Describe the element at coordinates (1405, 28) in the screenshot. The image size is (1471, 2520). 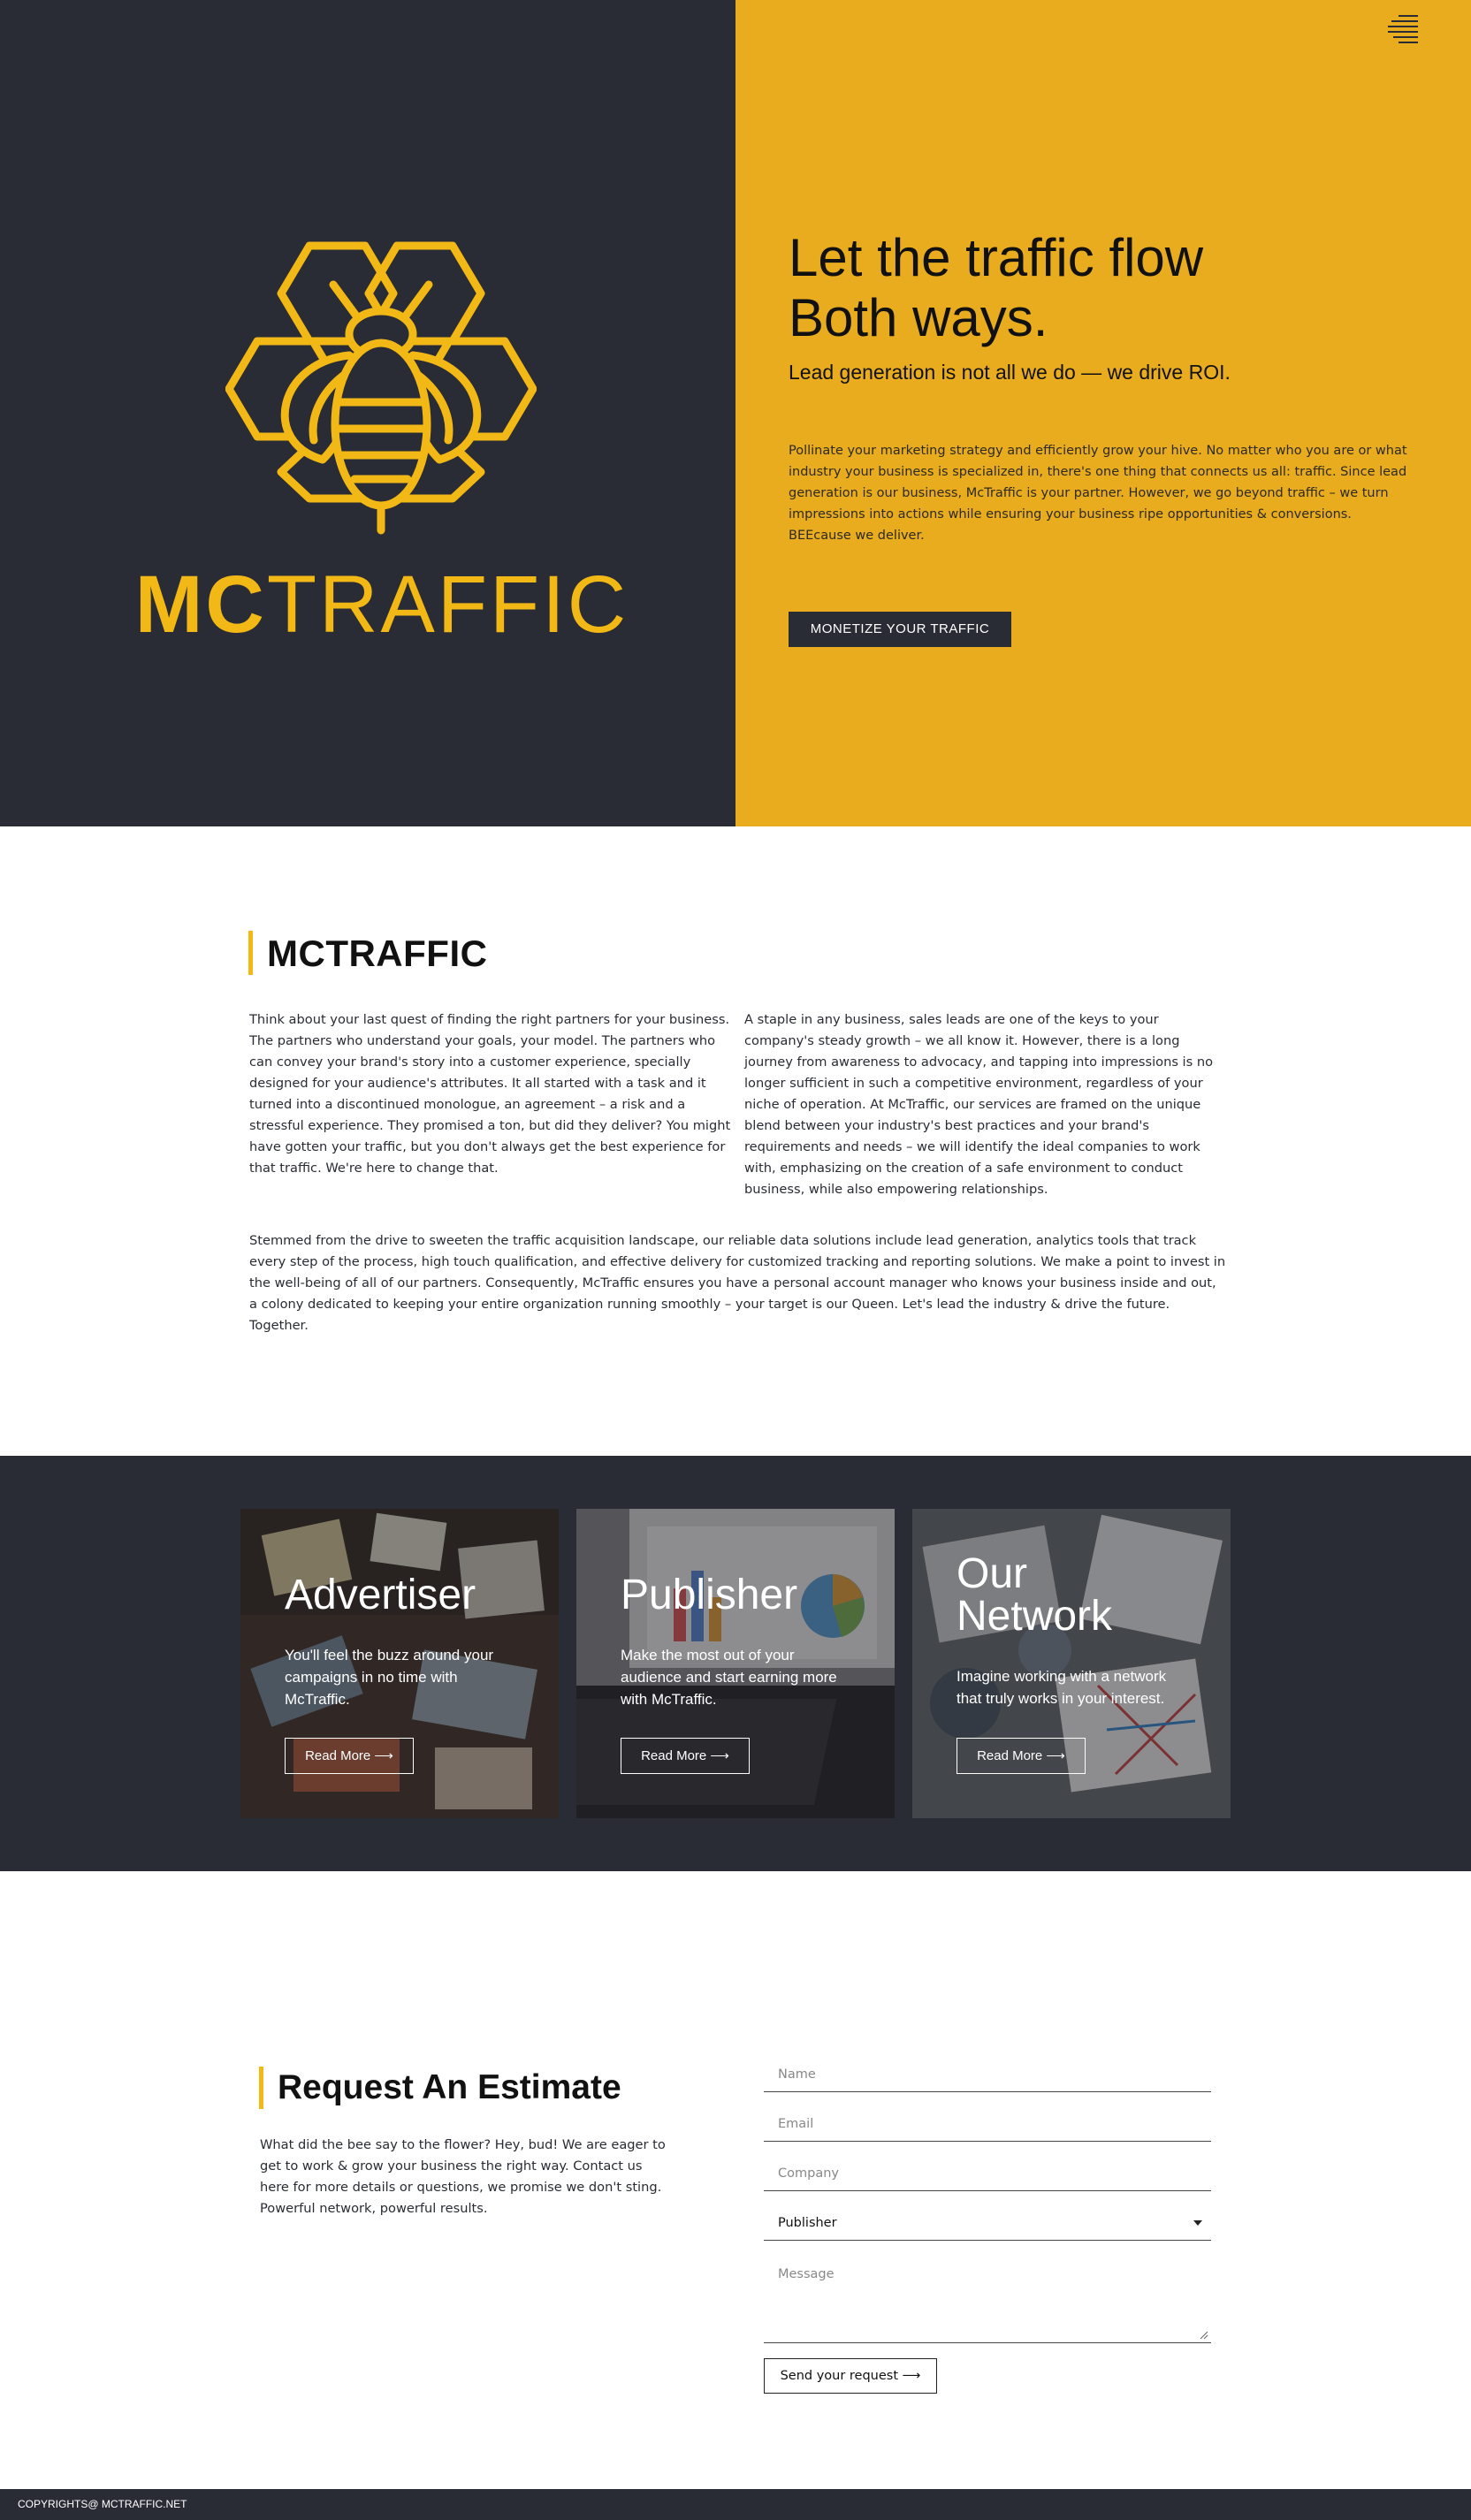
I see `hamburger-menu-icon` at that location.